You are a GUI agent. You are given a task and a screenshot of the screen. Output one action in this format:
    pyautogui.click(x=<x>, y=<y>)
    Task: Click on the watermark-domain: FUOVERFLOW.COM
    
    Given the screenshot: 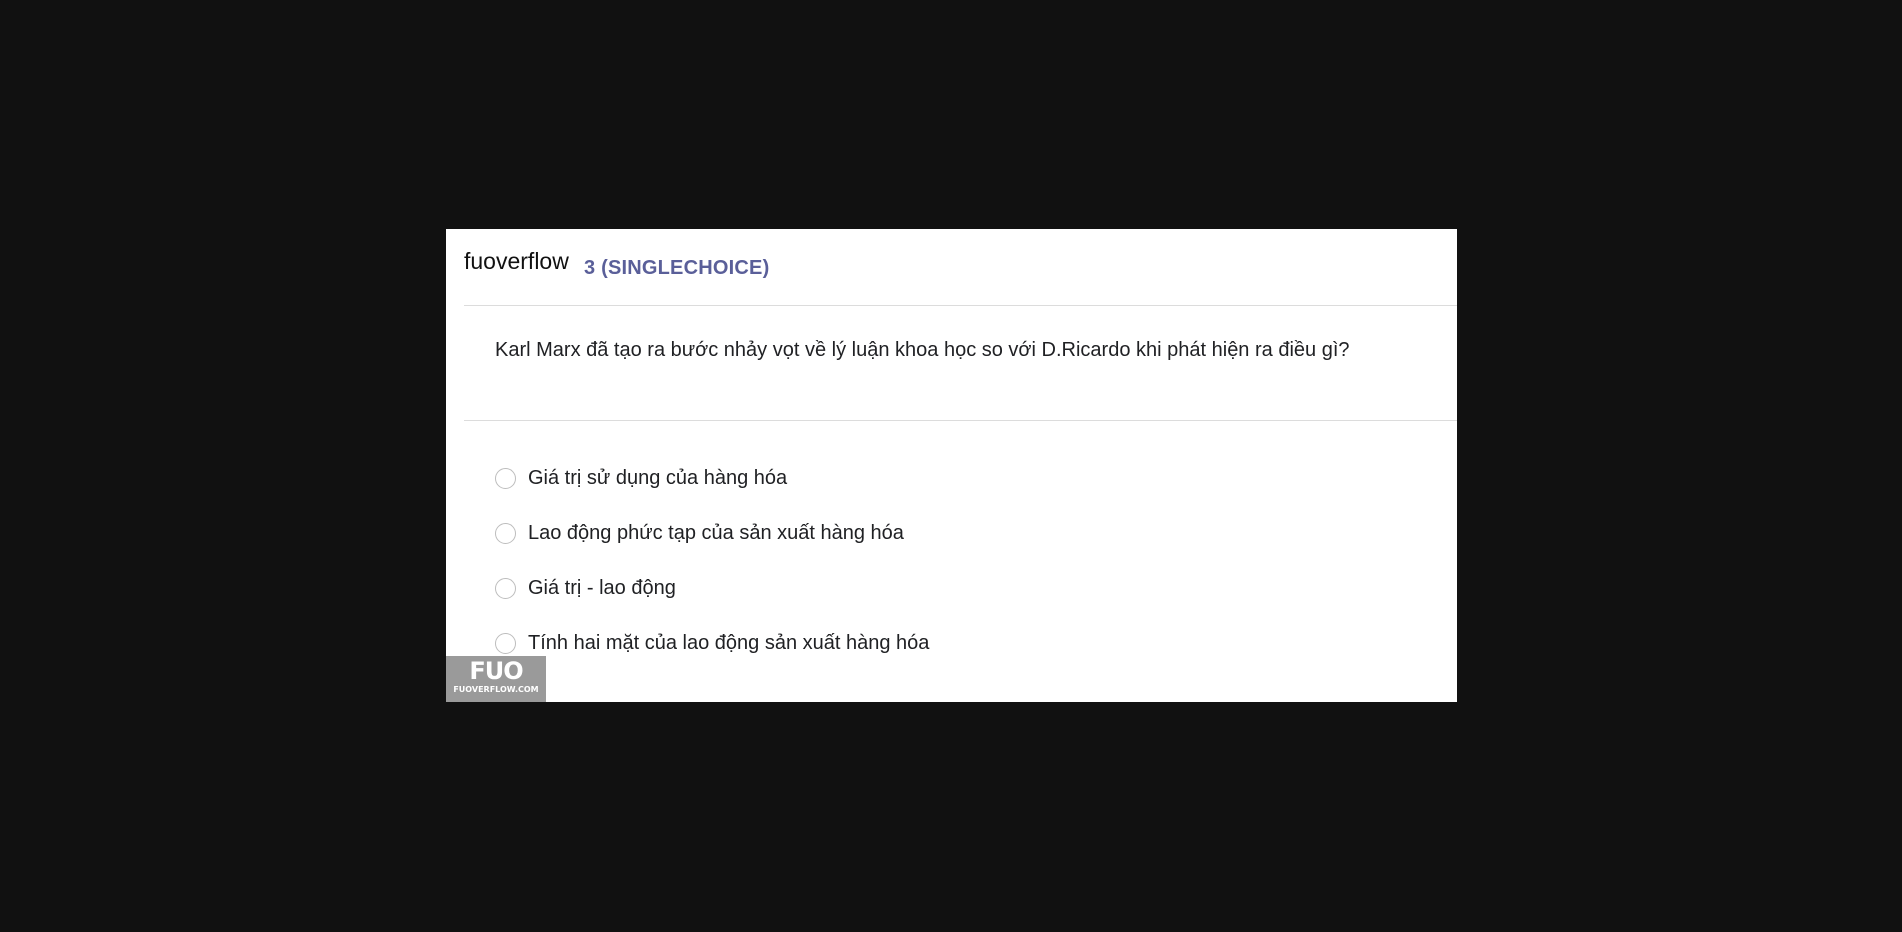 What is the action you would take?
    pyautogui.click(x=496, y=689)
    